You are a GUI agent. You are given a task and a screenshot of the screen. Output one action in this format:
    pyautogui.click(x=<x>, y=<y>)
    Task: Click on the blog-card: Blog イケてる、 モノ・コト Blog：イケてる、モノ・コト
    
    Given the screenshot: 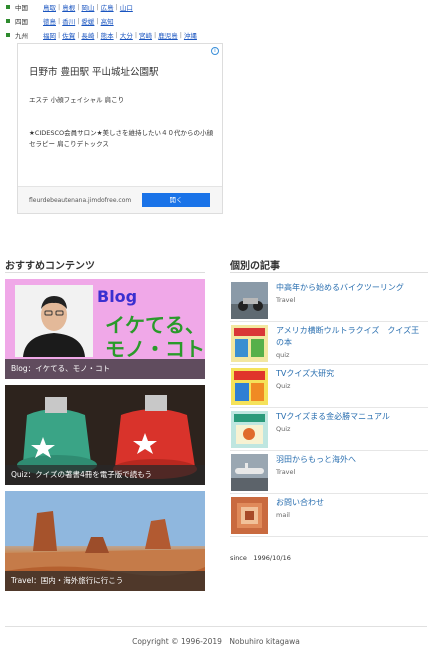 What is the action you would take?
    pyautogui.click(x=105, y=329)
    